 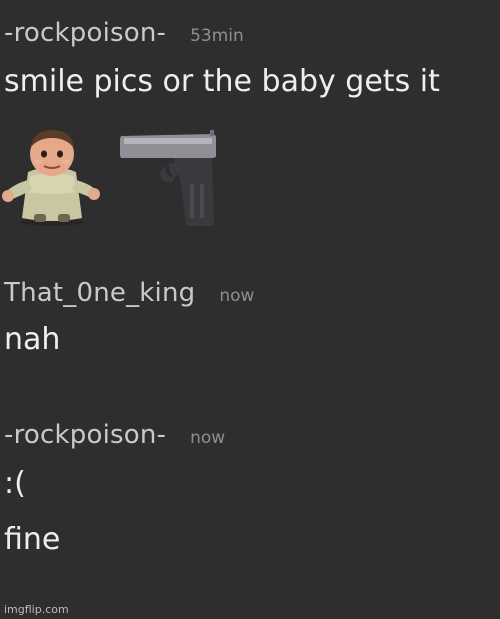 What do you see at coordinates (250, 436) in the screenshot?
I see `message-header: -rockpoison- now` at bounding box center [250, 436].